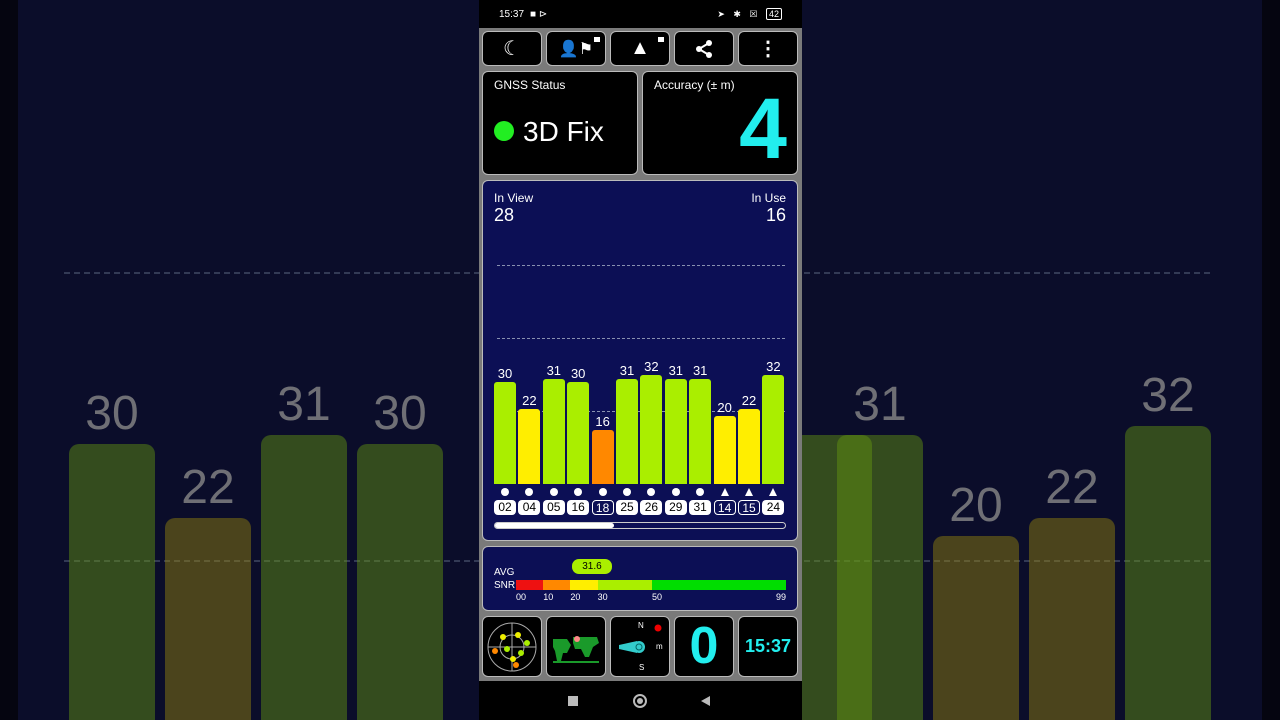 The image size is (1280, 720). Describe the element at coordinates (704, 646) in the screenshot. I see `speed-tile: 0` at that location.